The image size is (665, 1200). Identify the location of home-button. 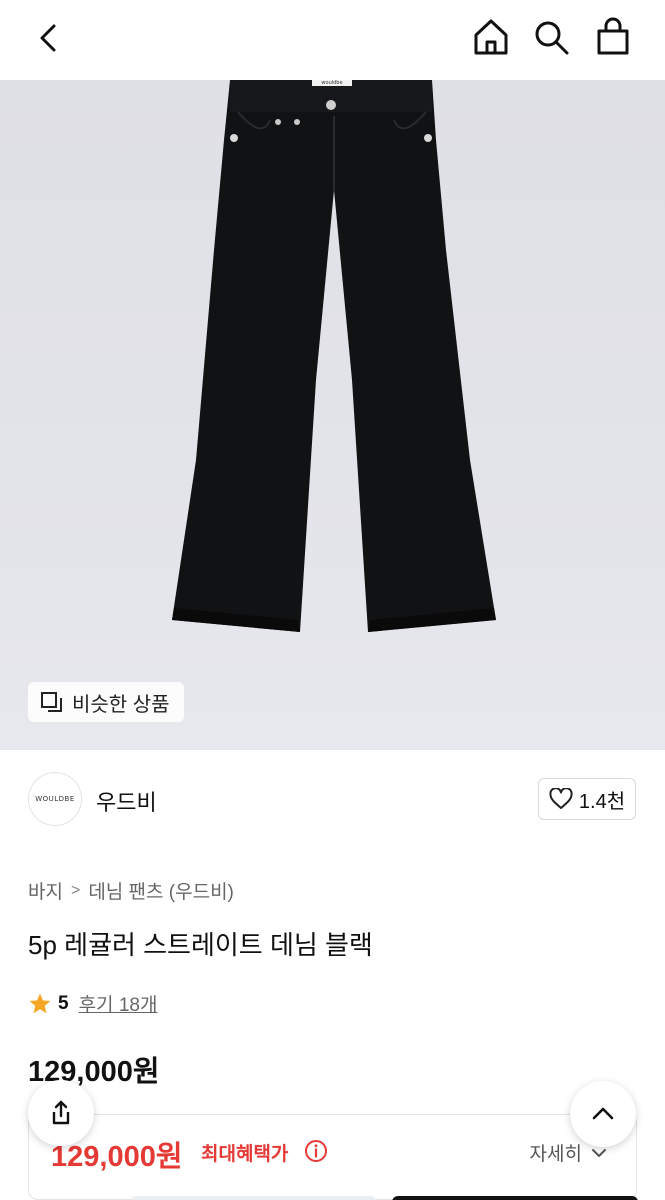
(491, 37).